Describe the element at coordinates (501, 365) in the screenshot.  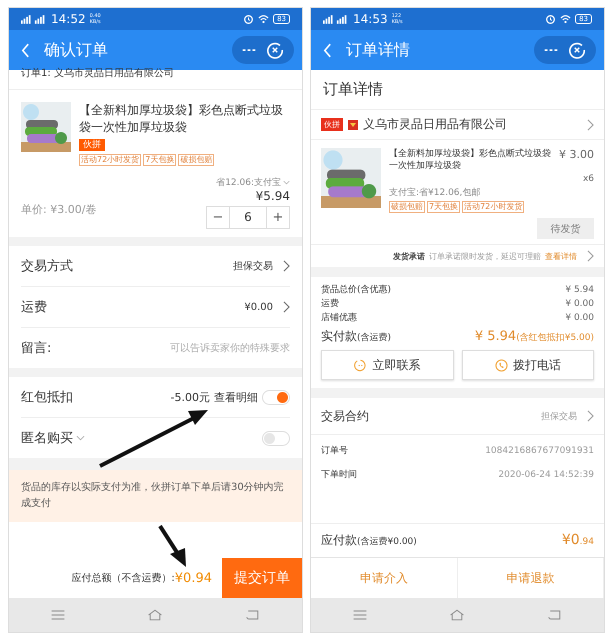
I see `phone-icon` at that location.